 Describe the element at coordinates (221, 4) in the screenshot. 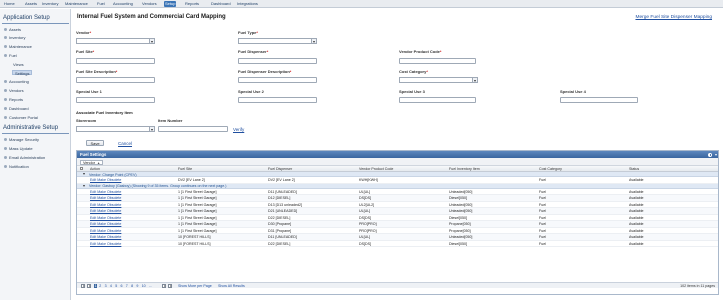

I see `menu-dashboard: Dashboard` at that location.